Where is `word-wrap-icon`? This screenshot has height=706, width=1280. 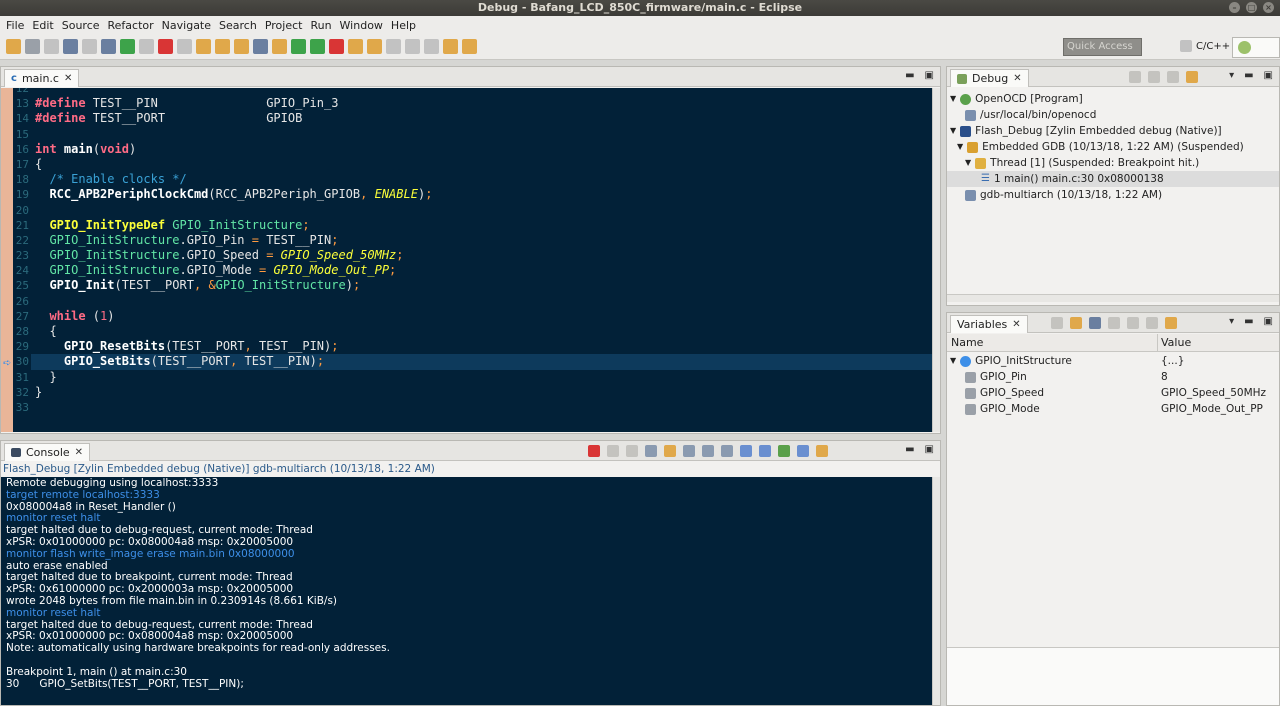 word-wrap-icon is located at coordinates (689, 451).